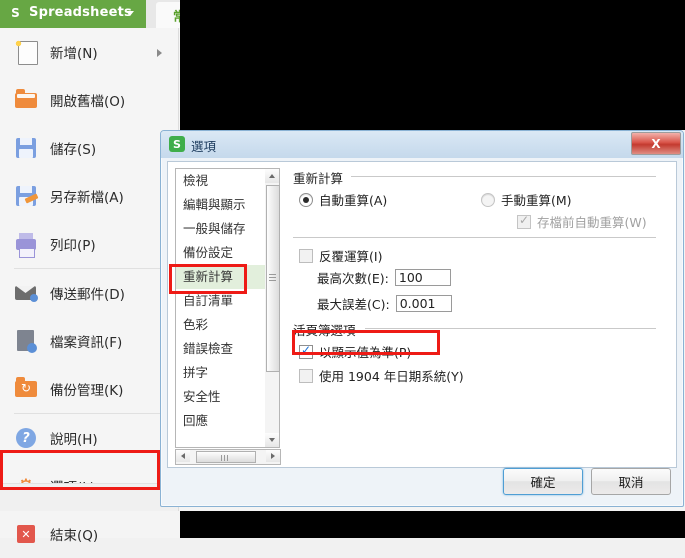 This screenshot has width=685, height=558. Describe the element at coordinates (26, 100) in the screenshot. I see `open-folder-icon` at that location.